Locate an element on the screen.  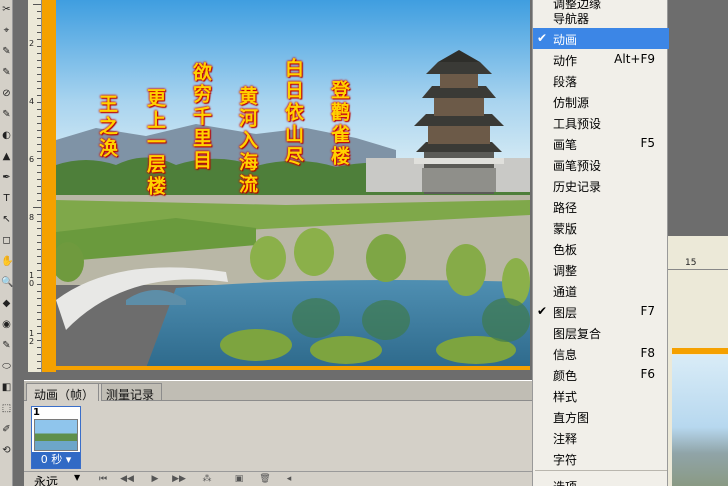
tab-measurement-log: 测量记录 is located at coordinates (130, 392).